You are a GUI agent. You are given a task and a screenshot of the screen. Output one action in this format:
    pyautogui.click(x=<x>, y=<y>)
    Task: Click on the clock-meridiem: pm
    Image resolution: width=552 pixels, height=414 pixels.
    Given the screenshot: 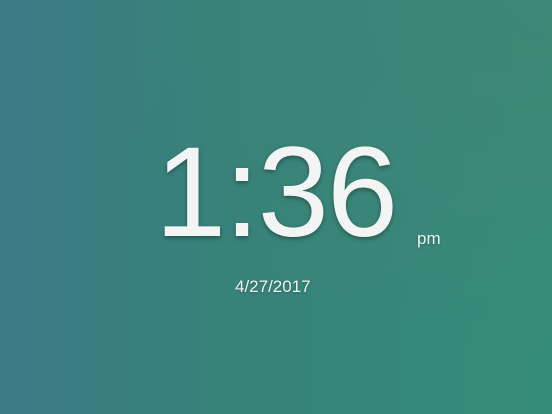 What is the action you would take?
    pyautogui.click(x=429, y=238)
    